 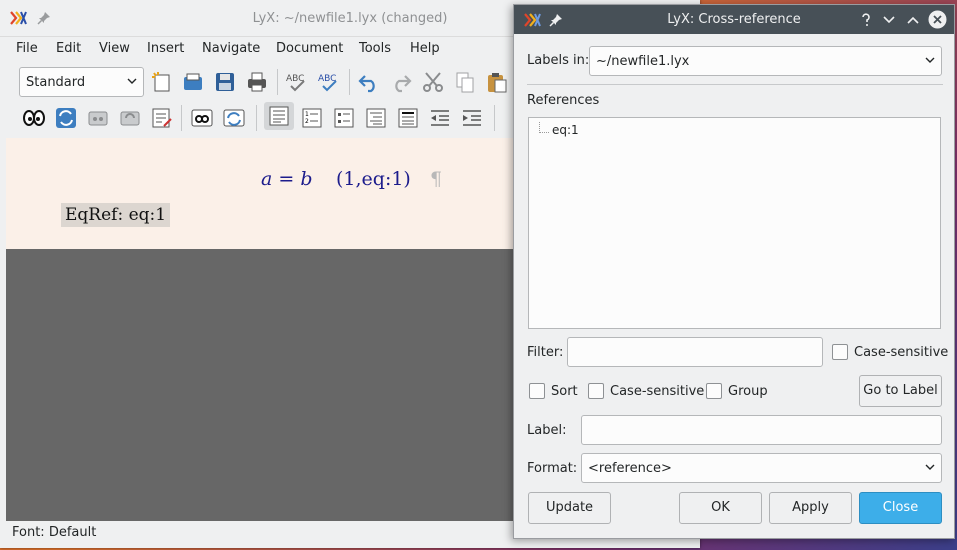 What do you see at coordinates (643, 61) in the screenshot?
I see `labels-in-value: ~/newfile1.lyx` at bounding box center [643, 61].